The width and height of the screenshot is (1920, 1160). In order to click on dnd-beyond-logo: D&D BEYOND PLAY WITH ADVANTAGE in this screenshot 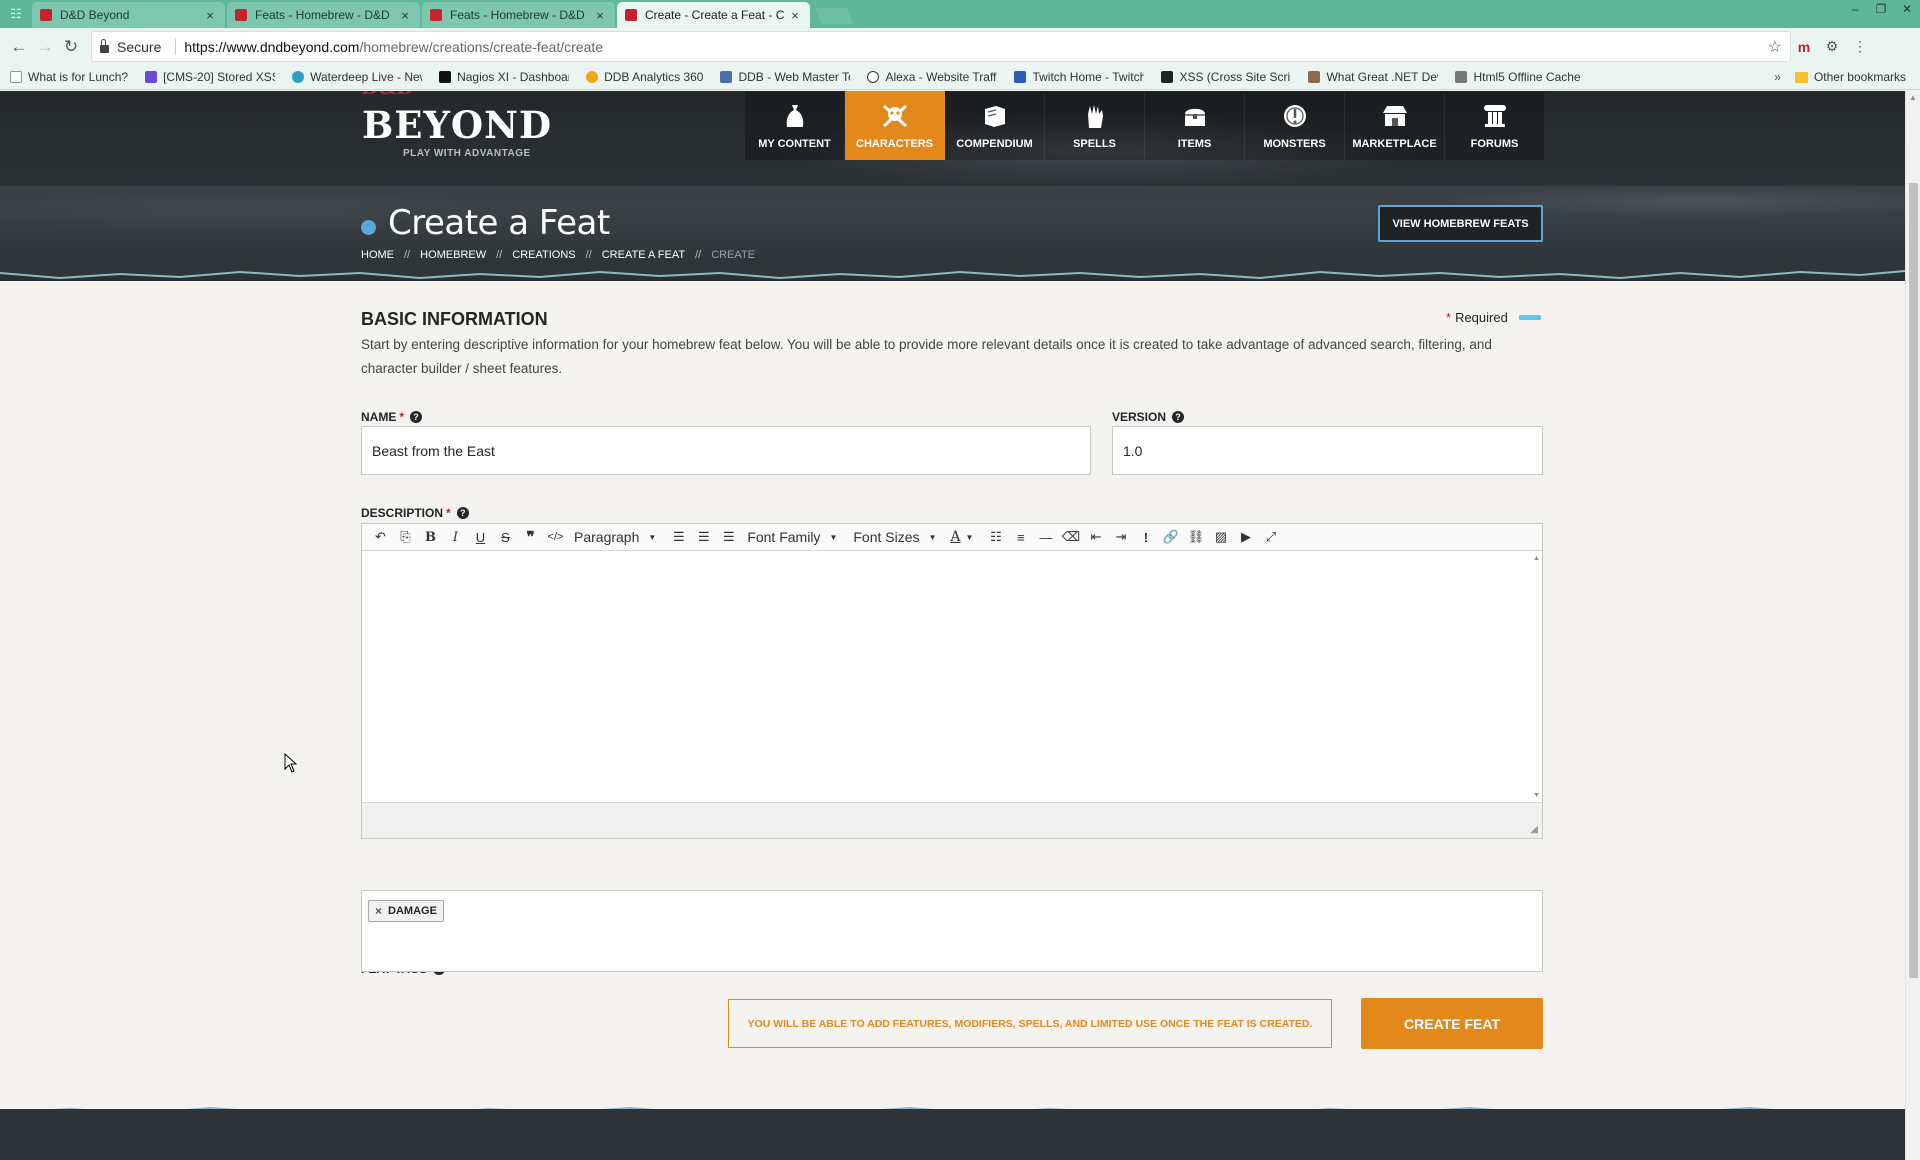, I will do `click(461, 131)`.